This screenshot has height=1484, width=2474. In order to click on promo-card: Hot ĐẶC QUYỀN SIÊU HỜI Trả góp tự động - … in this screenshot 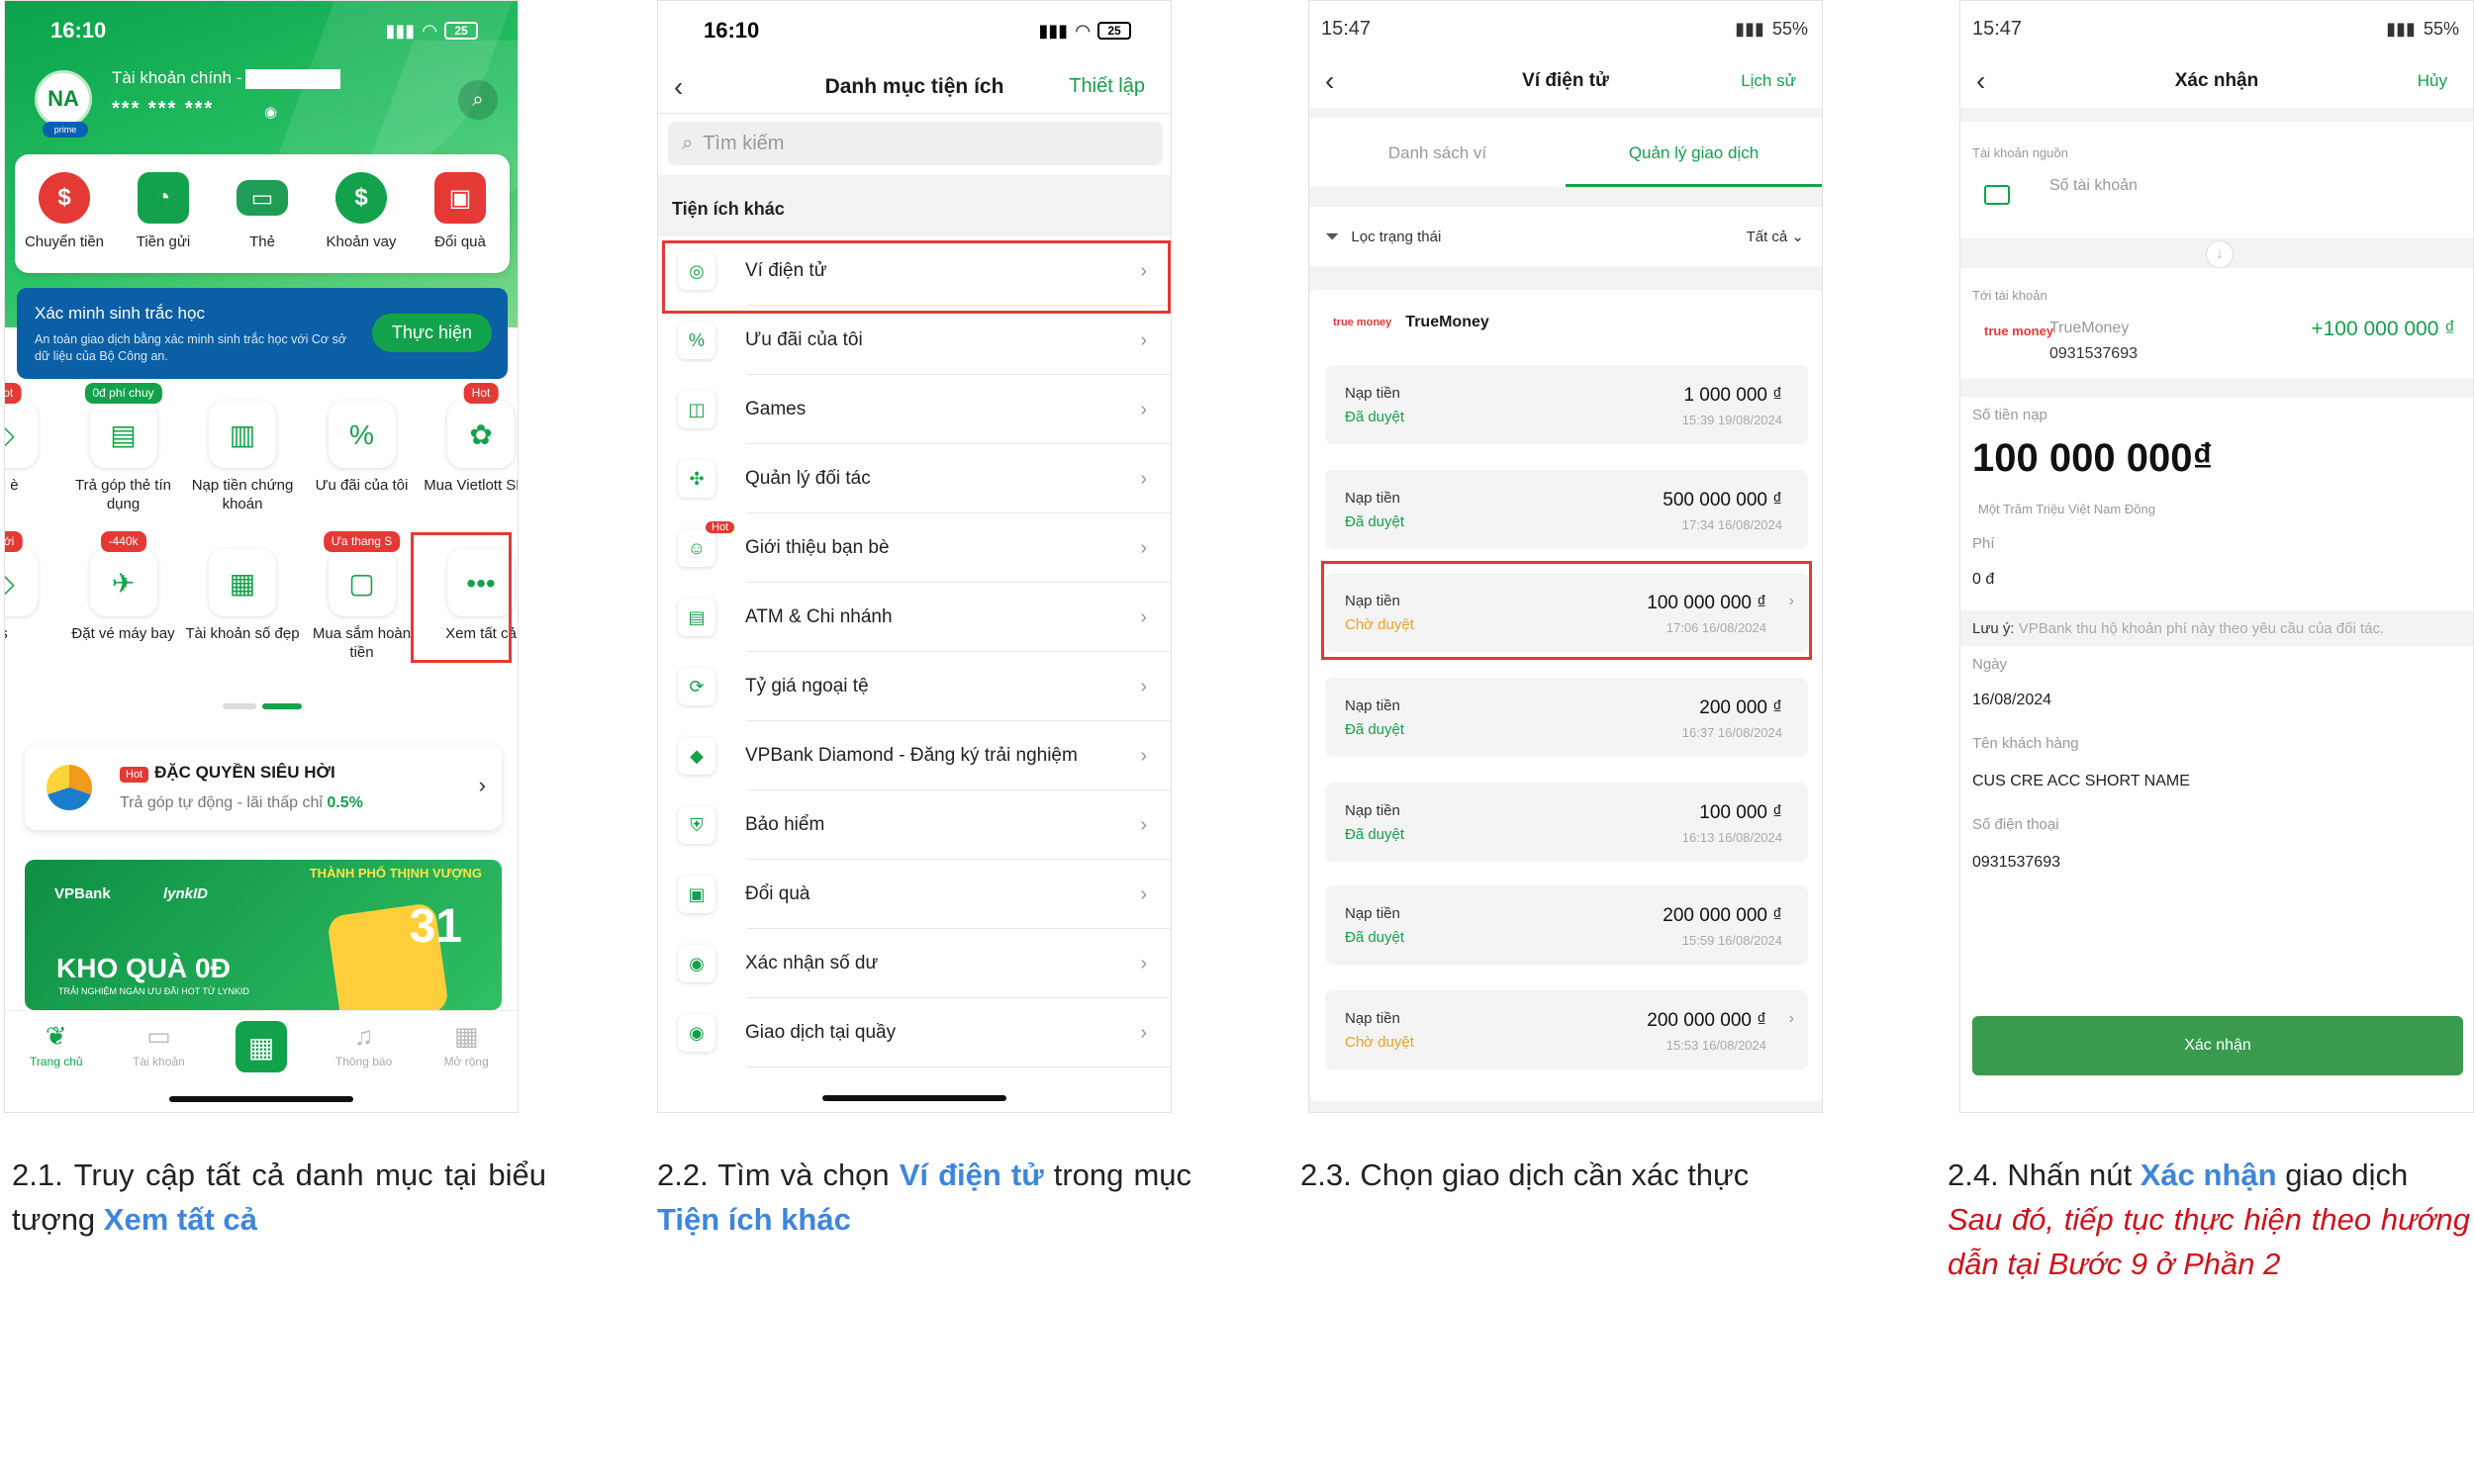, I will do `click(264, 787)`.